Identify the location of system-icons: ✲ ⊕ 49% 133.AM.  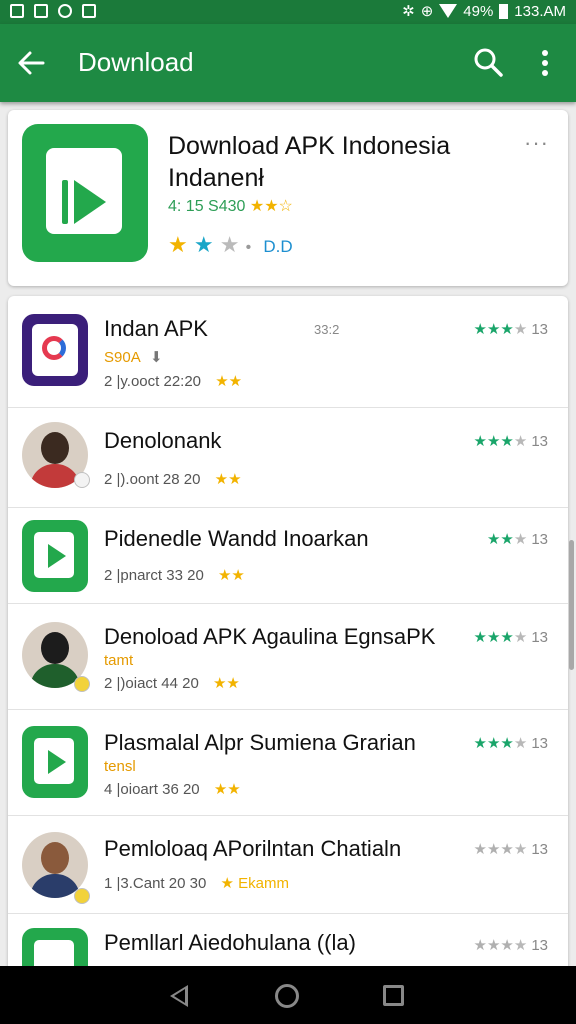
(484, 11).